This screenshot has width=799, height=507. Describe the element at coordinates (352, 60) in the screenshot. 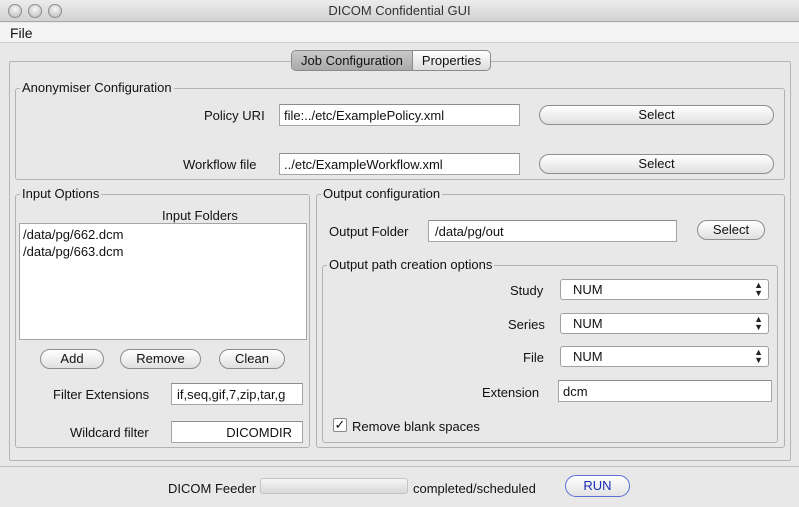

I see `tab-job-configuration: Job Configuration` at that location.